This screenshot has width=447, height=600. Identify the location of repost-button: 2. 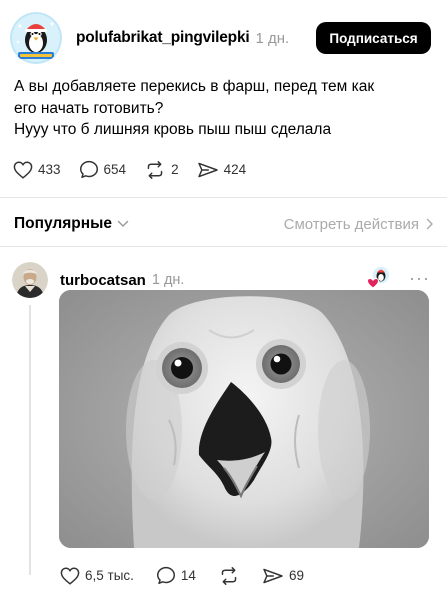
(161, 169).